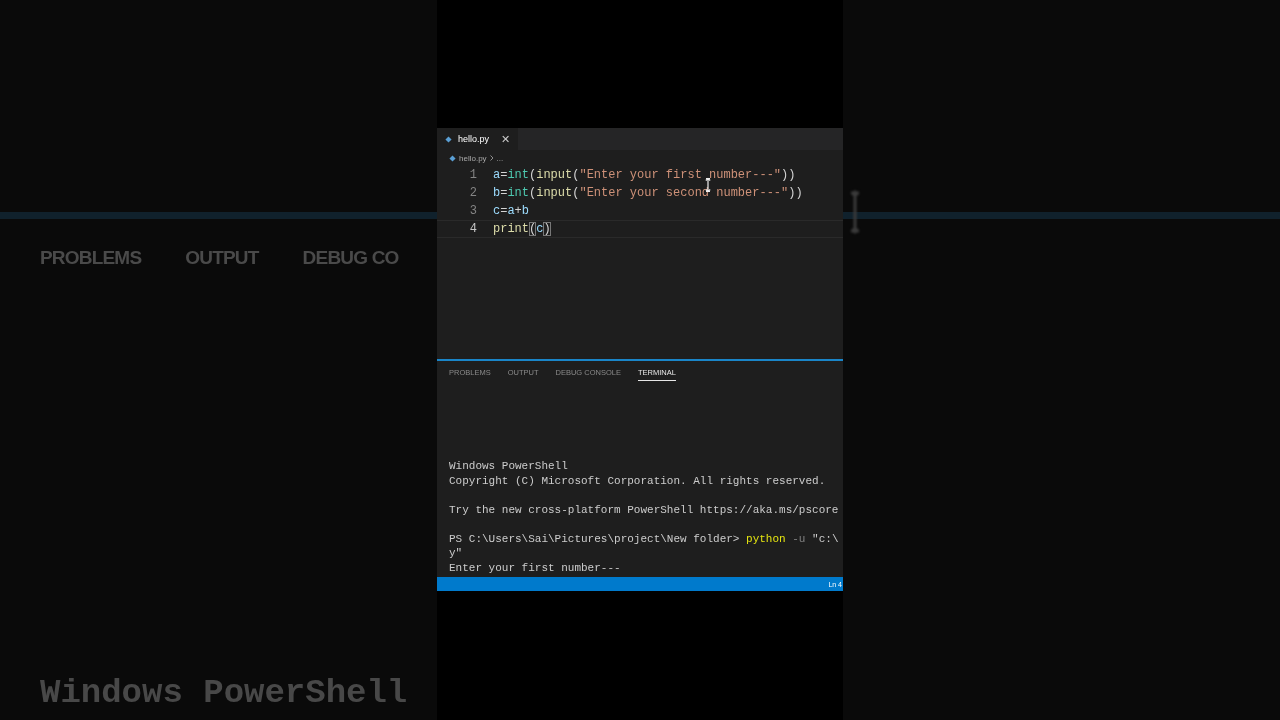 The width and height of the screenshot is (1280, 720). I want to click on terminal-line: Try the new cross-platform PowerShell https://aka.ms/pscore, so click(644, 509).